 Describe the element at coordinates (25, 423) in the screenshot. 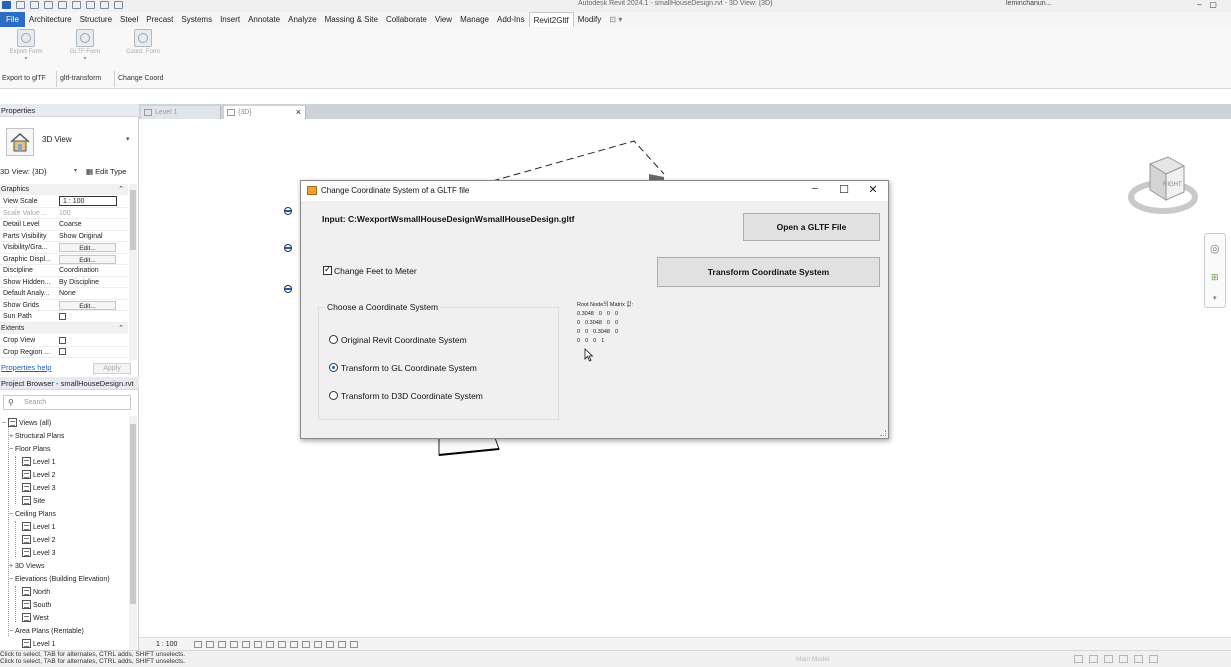

I see `tree-views-all: − Views (all)` at that location.